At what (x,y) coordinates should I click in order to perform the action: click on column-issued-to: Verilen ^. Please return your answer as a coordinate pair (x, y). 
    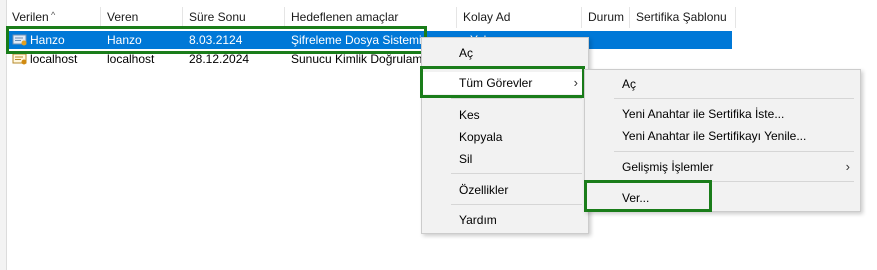
    Looking at the image, I should click on (53, 17).